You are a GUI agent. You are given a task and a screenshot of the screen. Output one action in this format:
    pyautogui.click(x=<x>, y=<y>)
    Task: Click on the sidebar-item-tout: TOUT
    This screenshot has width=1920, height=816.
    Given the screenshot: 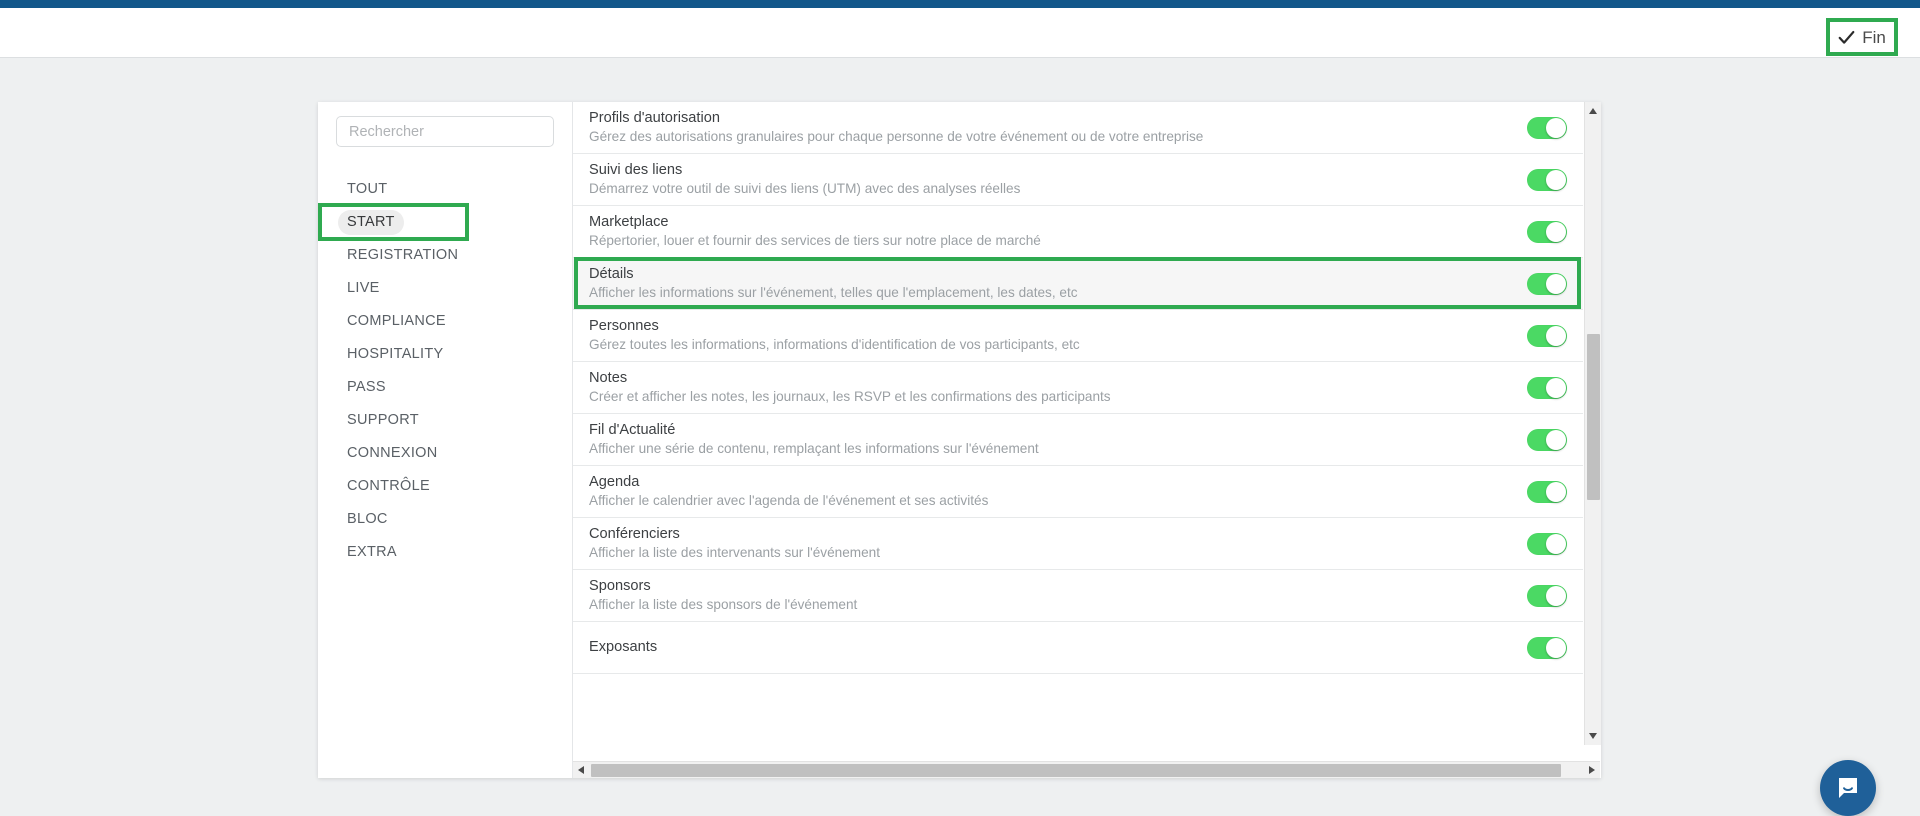 What is the action you would take?
    pyautogui.click(x=445, y=189)
    